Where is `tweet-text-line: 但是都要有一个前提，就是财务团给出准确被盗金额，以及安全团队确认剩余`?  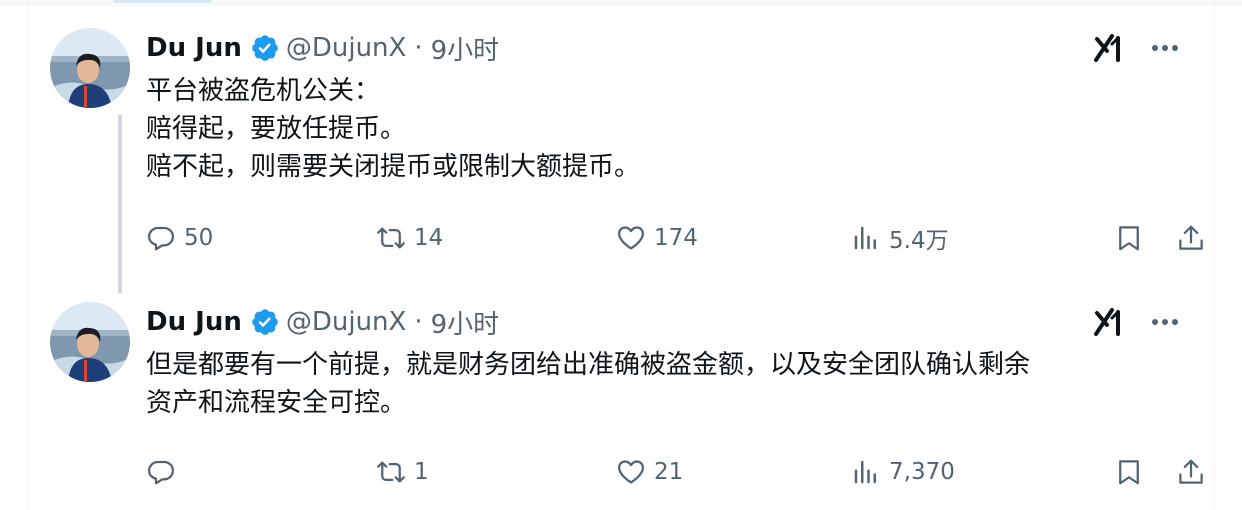 tweet-text-line: 但是都要有一个前提，就是财务团给出准确被盗金额，以及安全团队确认剩余 is located at coordinates (588, 365).